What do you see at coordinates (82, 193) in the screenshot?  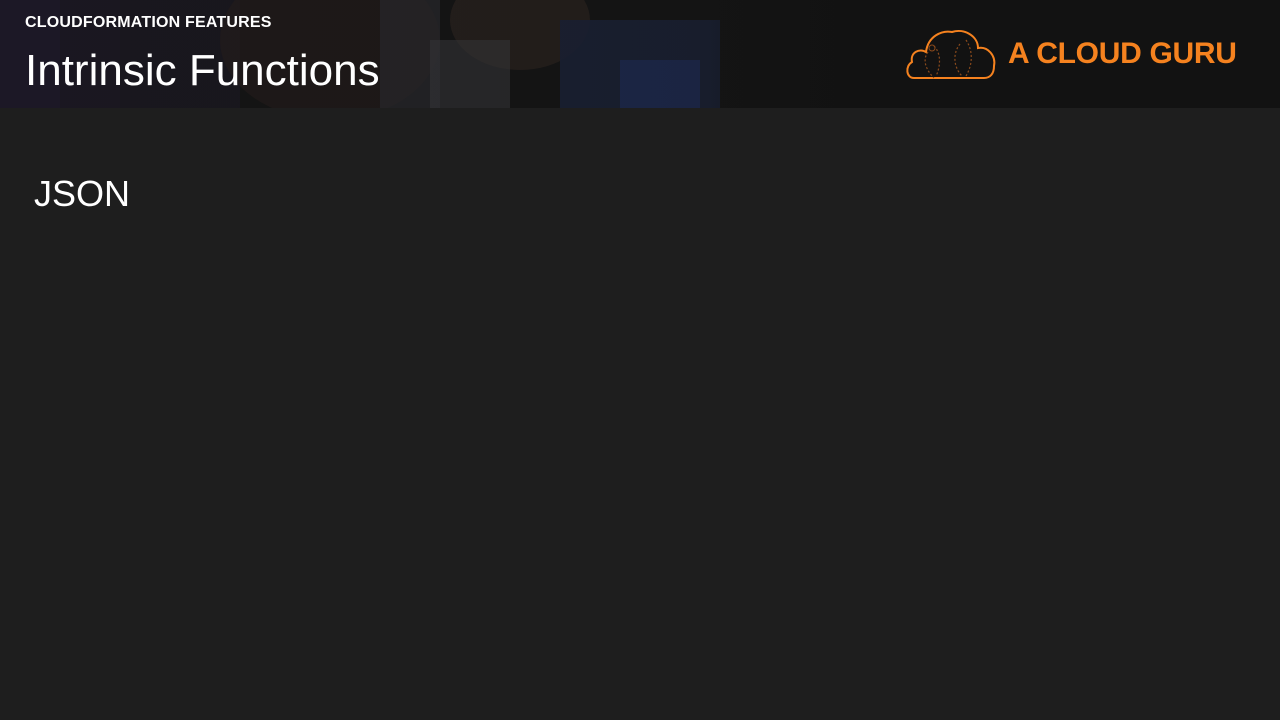 I see `content-section-label: JSON` at bounding box center [82, 193].